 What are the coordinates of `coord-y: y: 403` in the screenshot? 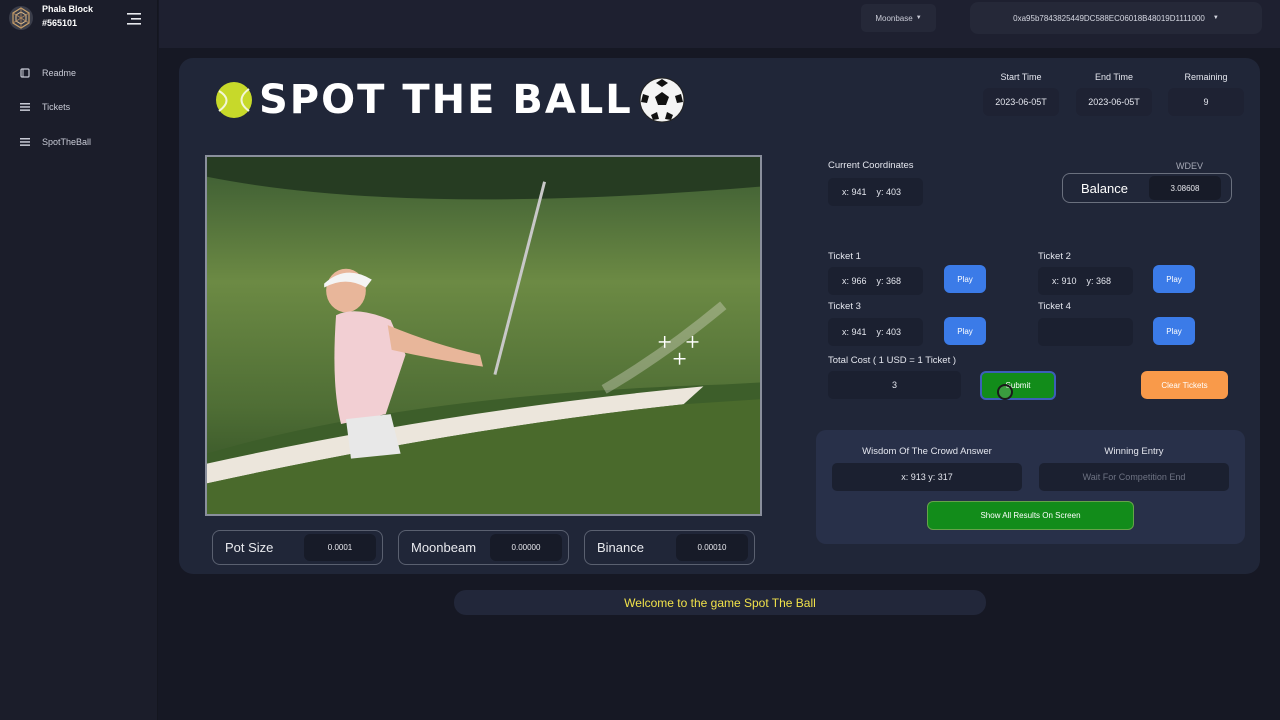 It's located at (889, 192).